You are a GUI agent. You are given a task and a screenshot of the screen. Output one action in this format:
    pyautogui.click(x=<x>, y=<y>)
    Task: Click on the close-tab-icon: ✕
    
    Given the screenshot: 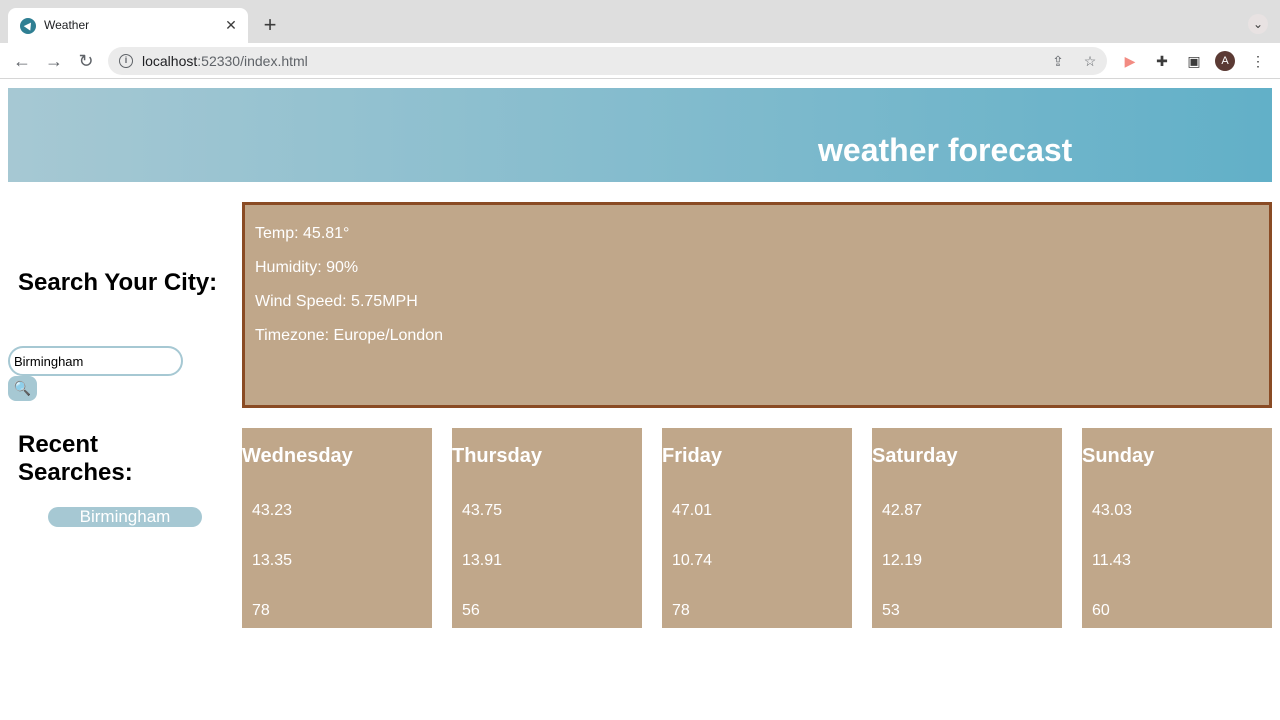 What is the action you would take?
    pyautogui.click(x=231, y=25)
    